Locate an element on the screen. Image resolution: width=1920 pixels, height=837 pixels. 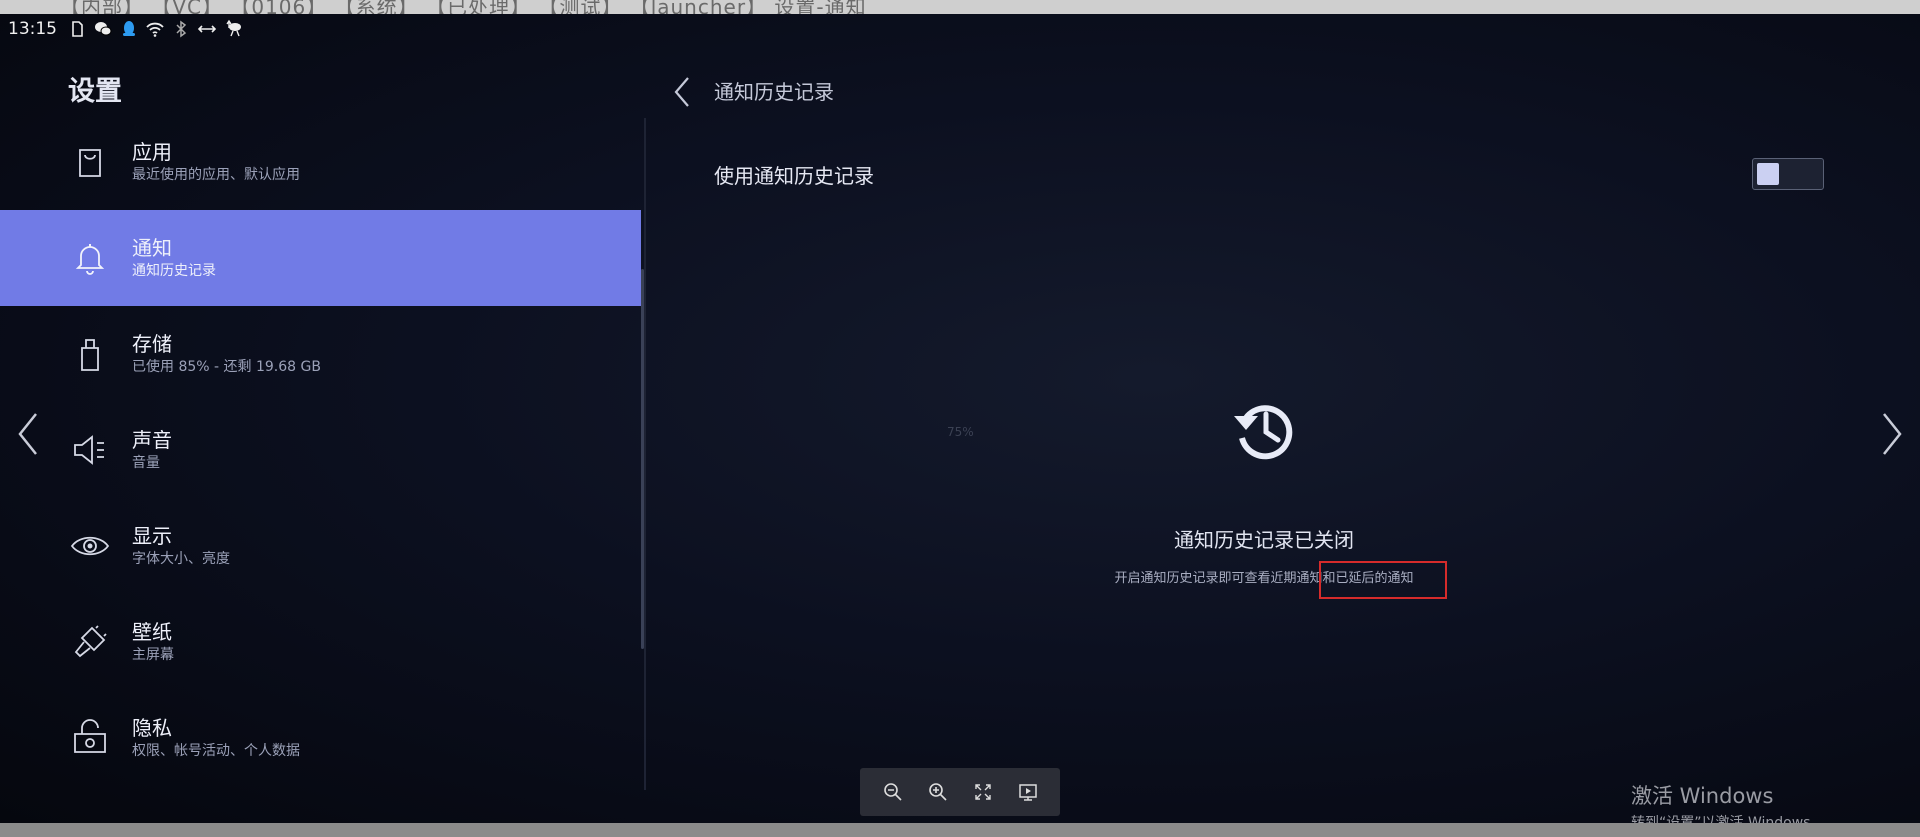
watermark-subtitle: 转到“设置”以激活 Windows。 is located at coordinates (1728, 819).